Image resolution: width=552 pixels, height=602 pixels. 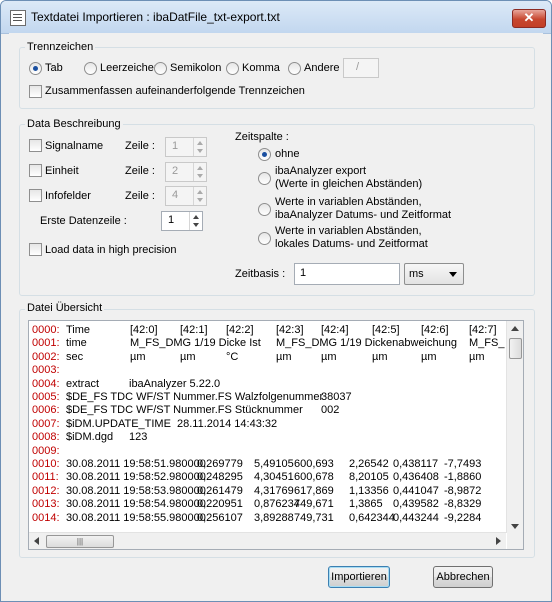 I want to click on vertical-scrollbar, so click(x=514, y=427).